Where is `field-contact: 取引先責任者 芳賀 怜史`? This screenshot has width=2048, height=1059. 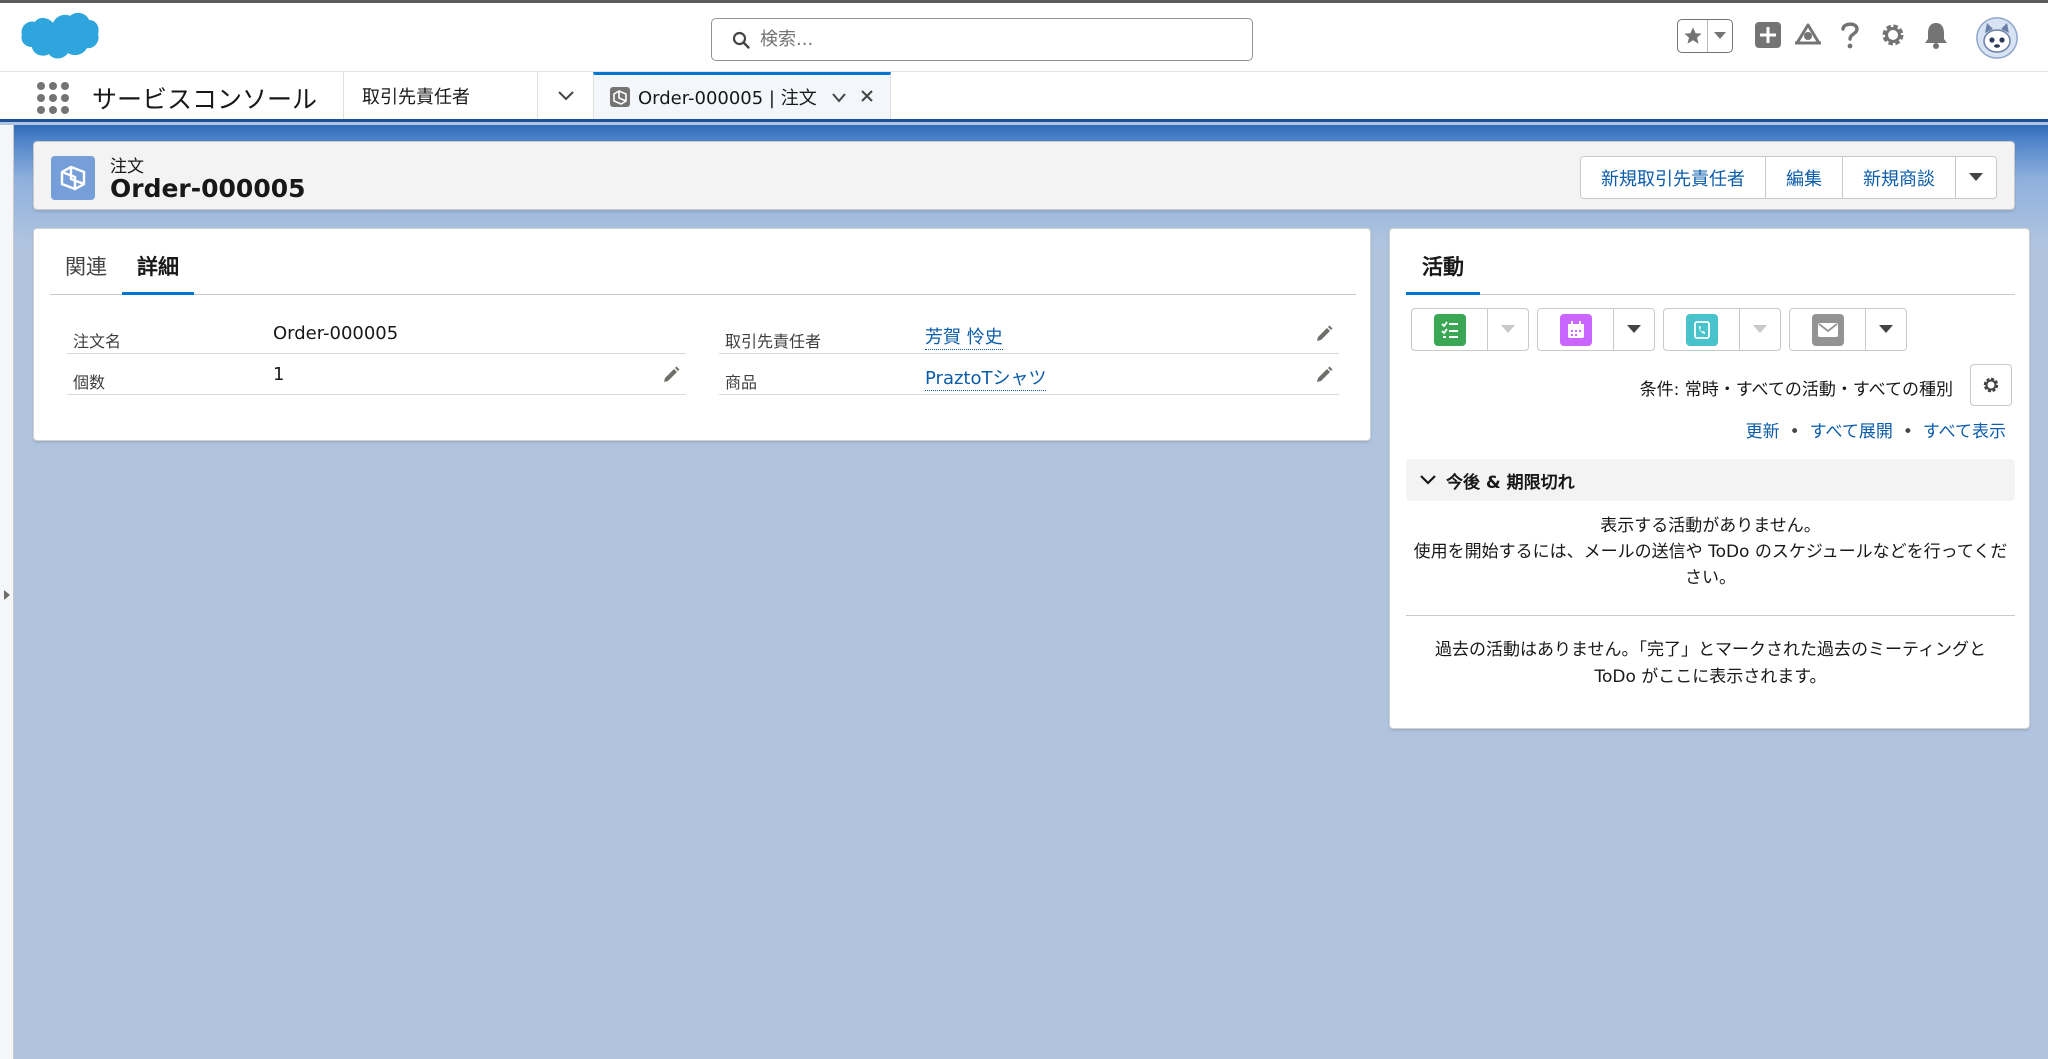
field-contact: 取引先責任者 芳賀 怜史 is located at coordinates (1029, 334).